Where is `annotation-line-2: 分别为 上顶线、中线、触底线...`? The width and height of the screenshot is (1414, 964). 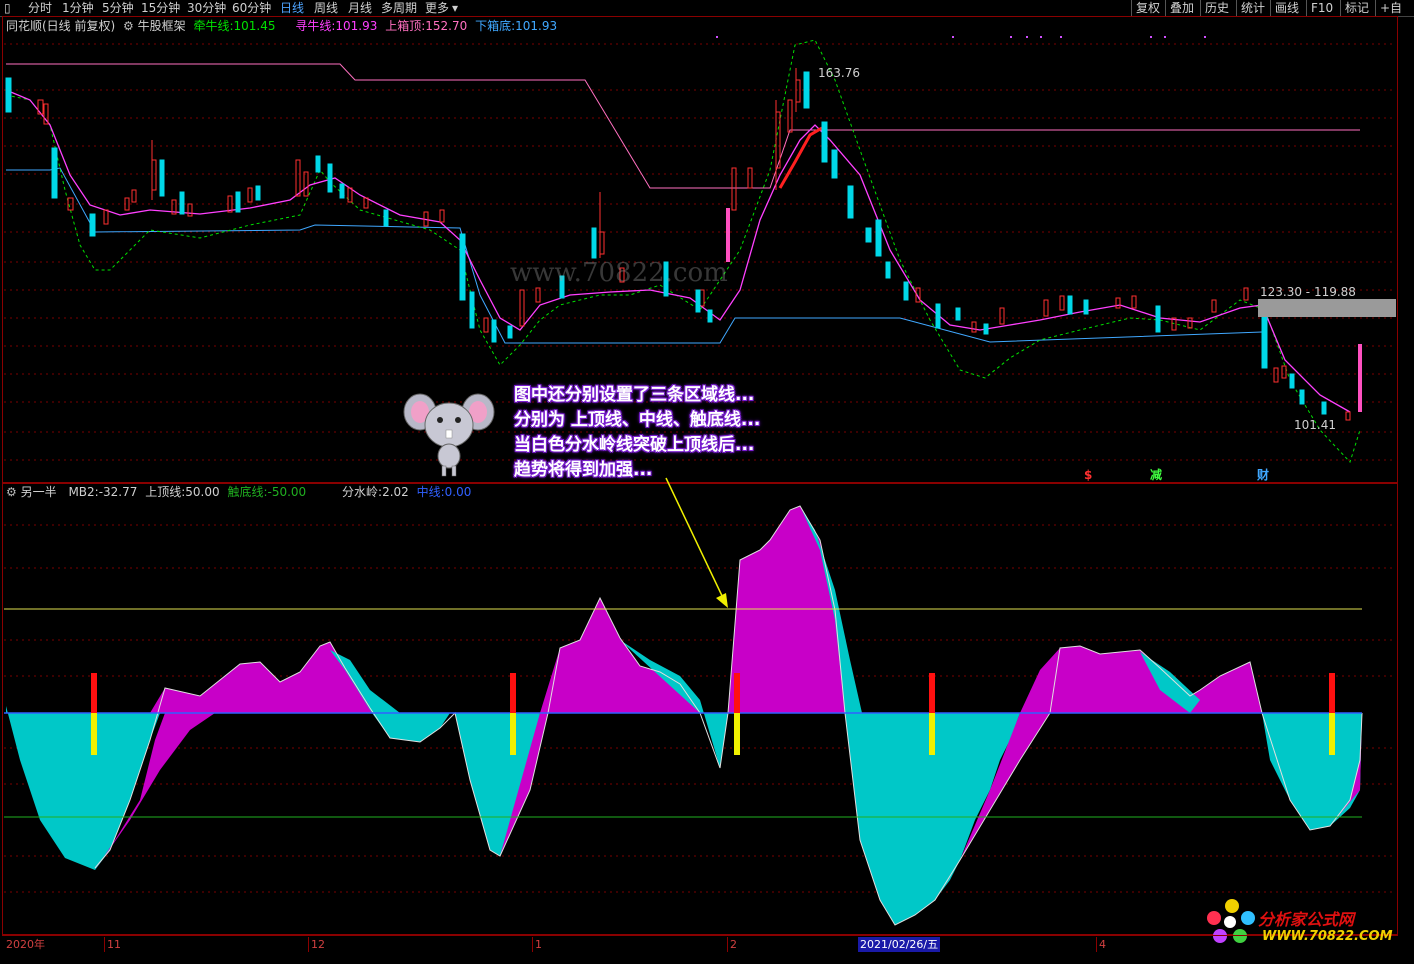
annotation-line-2: 分别为 上顶线、中线、触底线... is located at coordinates (637, 420).